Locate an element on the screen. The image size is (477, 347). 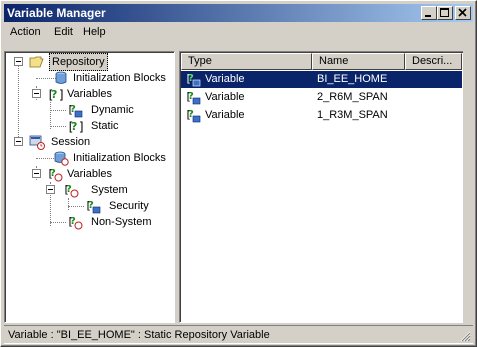
column-header-name: Name is located at coordinates (358, 61).